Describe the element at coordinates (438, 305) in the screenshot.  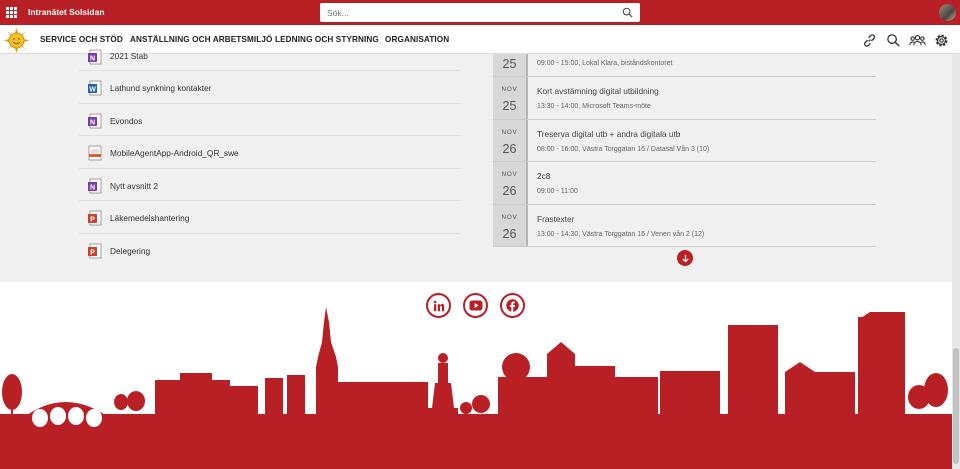
I see `linkedin-icon` at that location.